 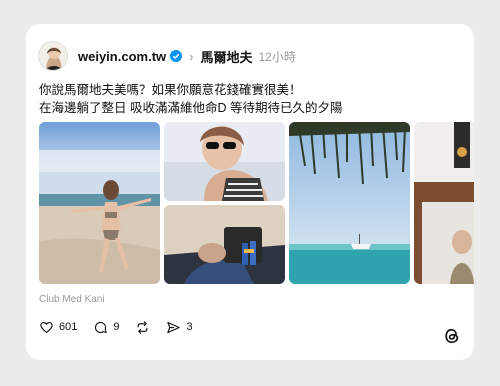 What do you see at coordinates (116, 327) in the screenshot?
I see `reply-count: 9` at bounding box center [116, 327].